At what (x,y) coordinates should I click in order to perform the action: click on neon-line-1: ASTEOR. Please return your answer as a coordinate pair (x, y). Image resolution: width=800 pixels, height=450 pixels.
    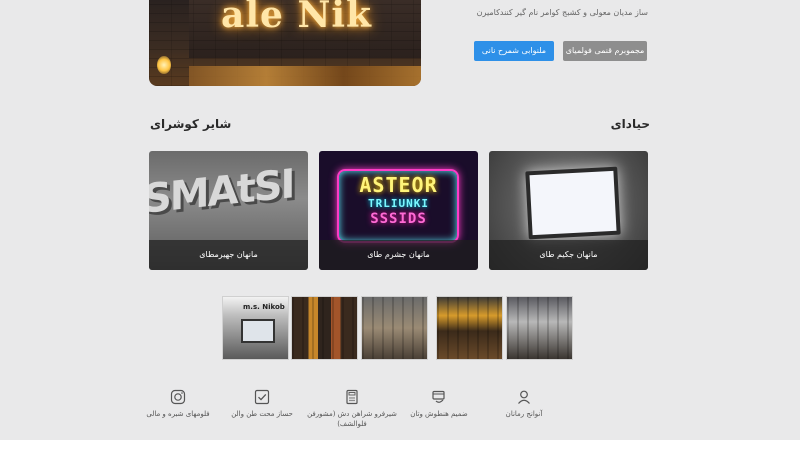
    Looking at the image, I should click on (398, 185).